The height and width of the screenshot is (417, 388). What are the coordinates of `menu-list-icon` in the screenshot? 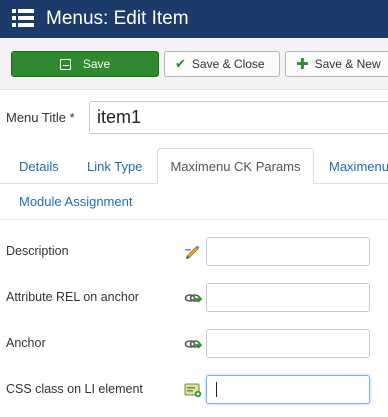 It's located at (23, 18).